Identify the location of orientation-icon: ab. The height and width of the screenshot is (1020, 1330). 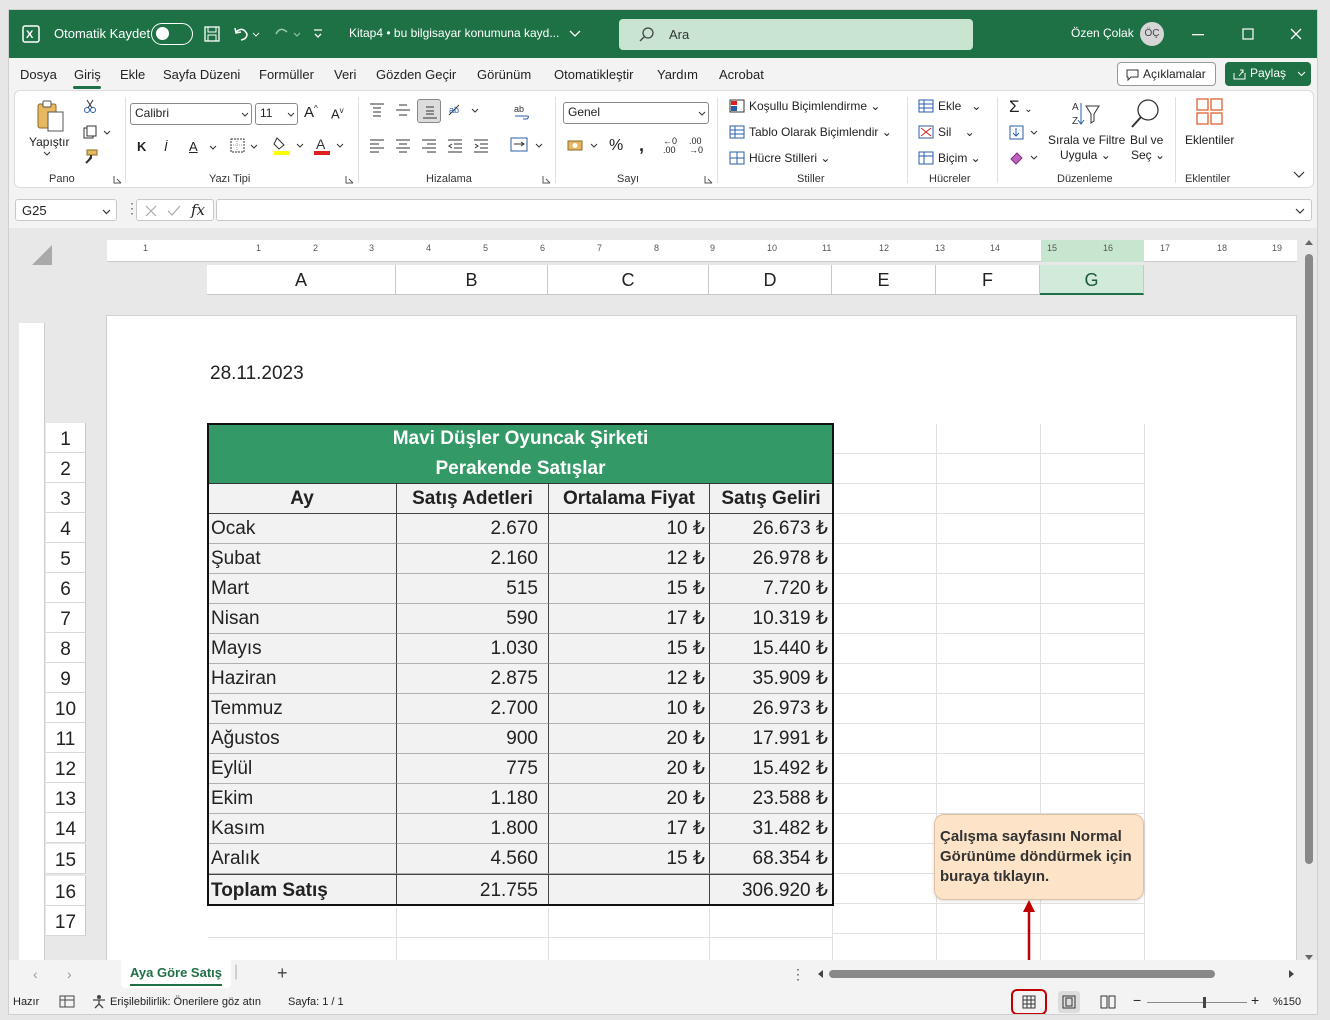
(464, 110).